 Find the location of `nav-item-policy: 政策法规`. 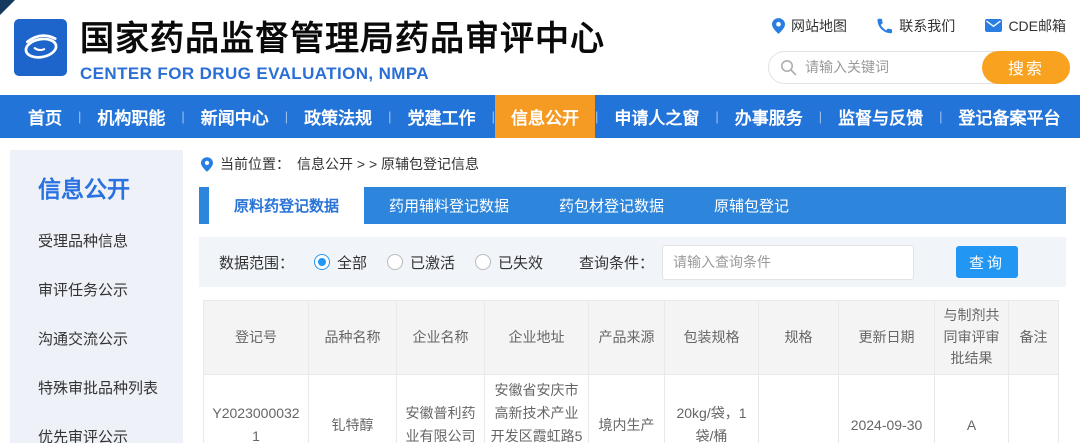

nav-item-policy: 政策法规 is located at coordinates (338, 116).